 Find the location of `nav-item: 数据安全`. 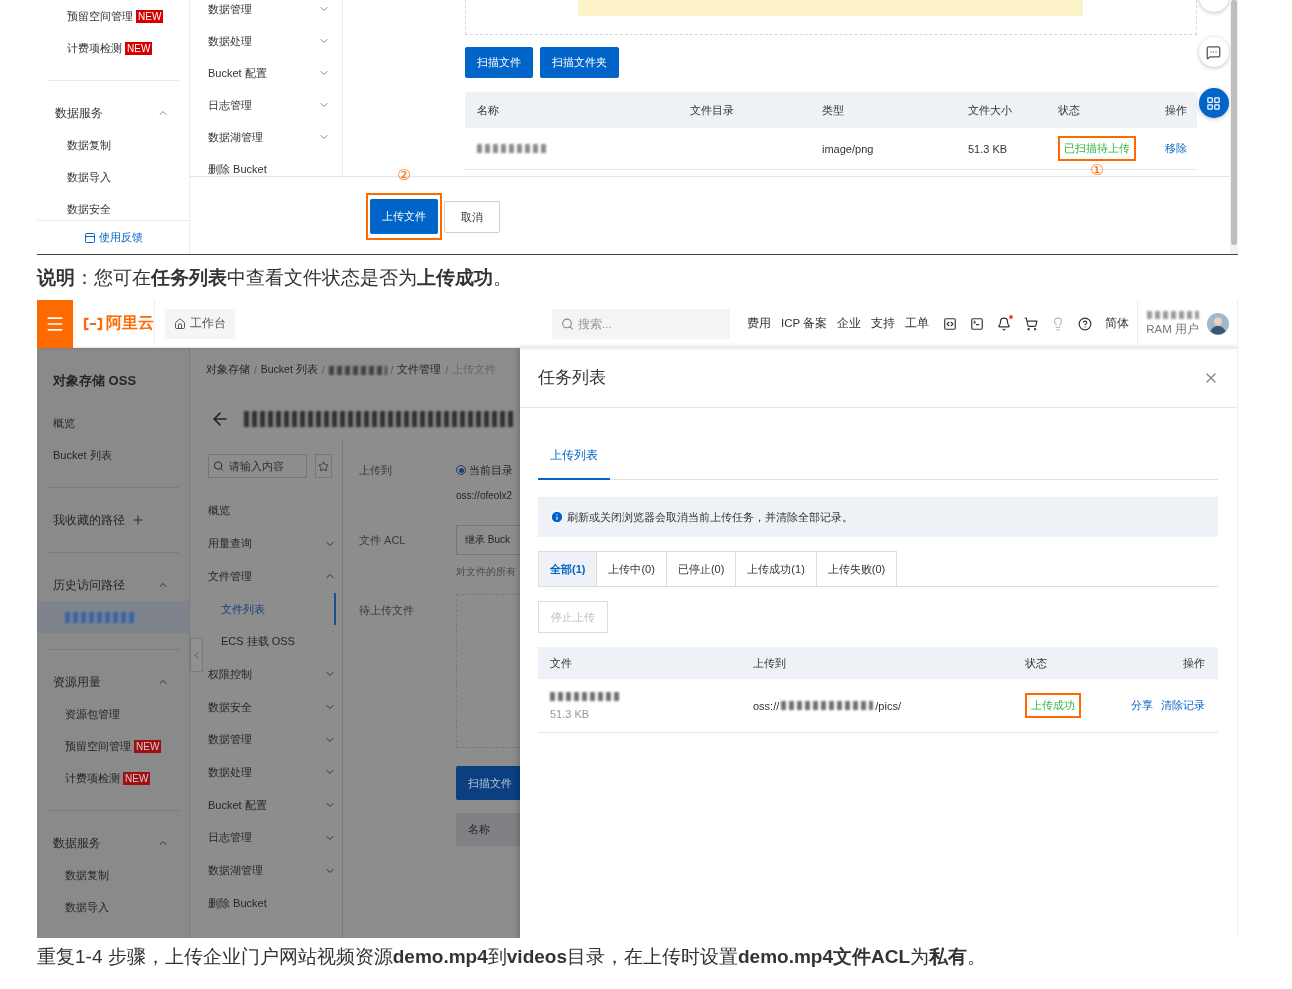

nav-item: 数据安全 is located at coordinates (272, 707).